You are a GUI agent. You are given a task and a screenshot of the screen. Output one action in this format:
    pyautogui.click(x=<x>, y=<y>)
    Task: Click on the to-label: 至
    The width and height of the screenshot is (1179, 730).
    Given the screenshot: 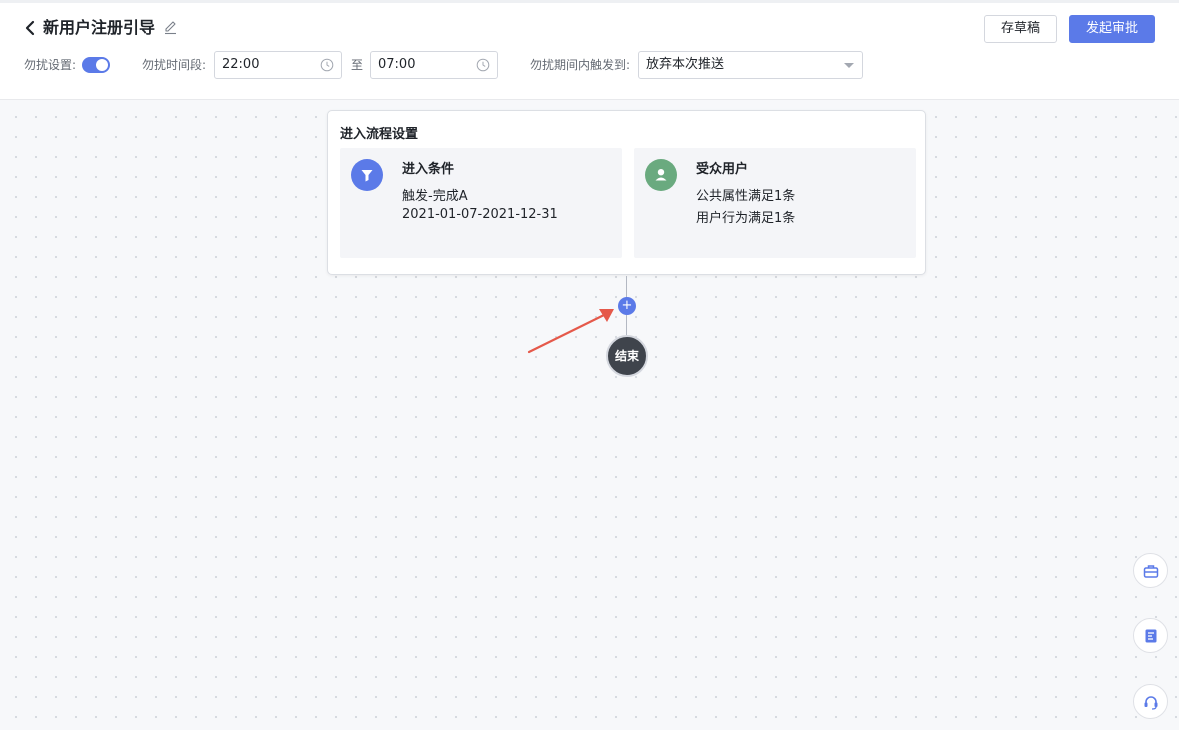 What is the action you would take?
    pyautogui.click(x=357, y=65)
    